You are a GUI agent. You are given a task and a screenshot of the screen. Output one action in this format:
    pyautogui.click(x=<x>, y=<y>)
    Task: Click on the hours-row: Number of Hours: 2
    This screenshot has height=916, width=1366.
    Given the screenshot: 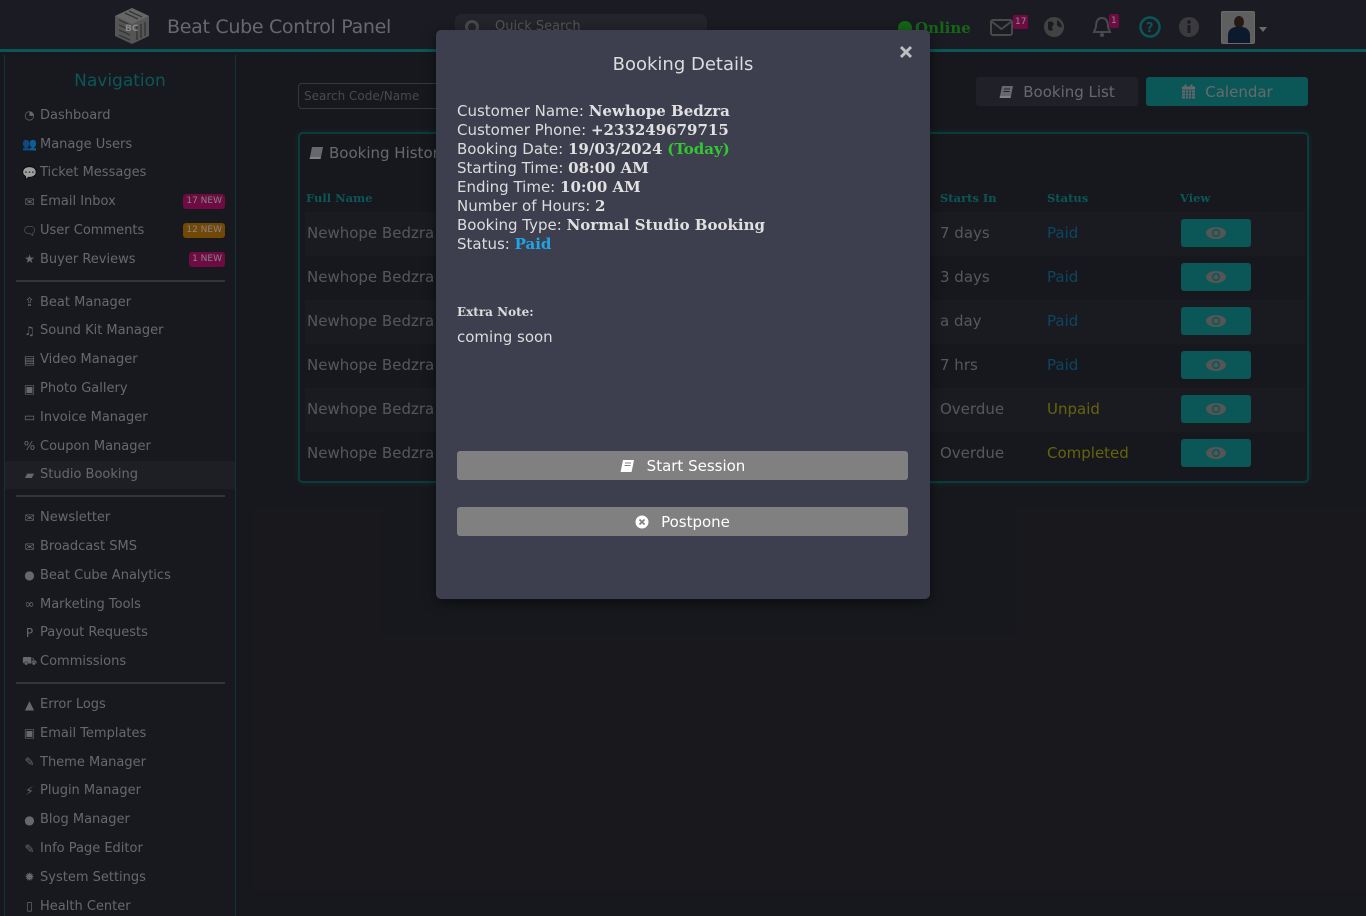 What is the action you would take?
    pyautogui.click(x=531, y=206)
    